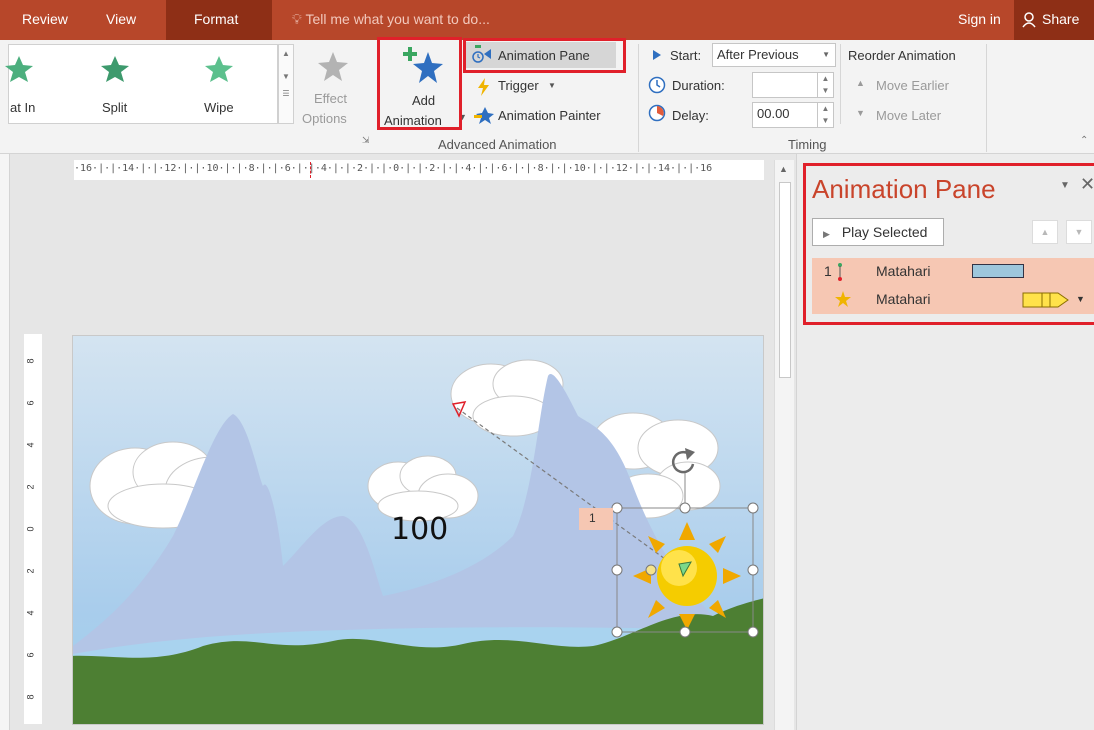 The height and width of the screenshot is (730, 1094). What do you see at coordinates (1065, 185) in the screenshot?
I see `pane-options-icon: ▼` at bounding box center [1065, 185].